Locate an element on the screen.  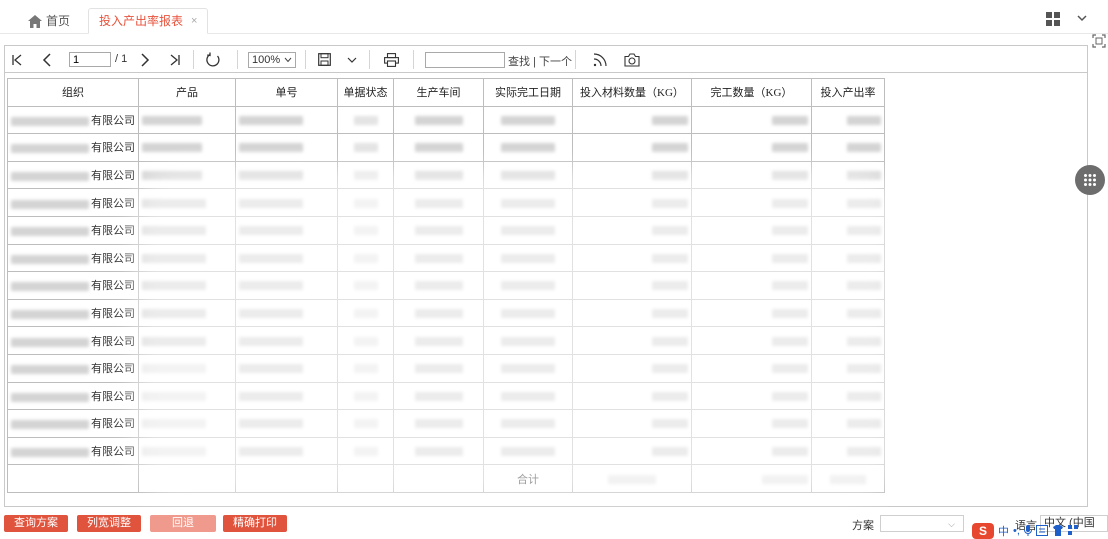
app-grid-icon is located at coordinates (1053, 19).